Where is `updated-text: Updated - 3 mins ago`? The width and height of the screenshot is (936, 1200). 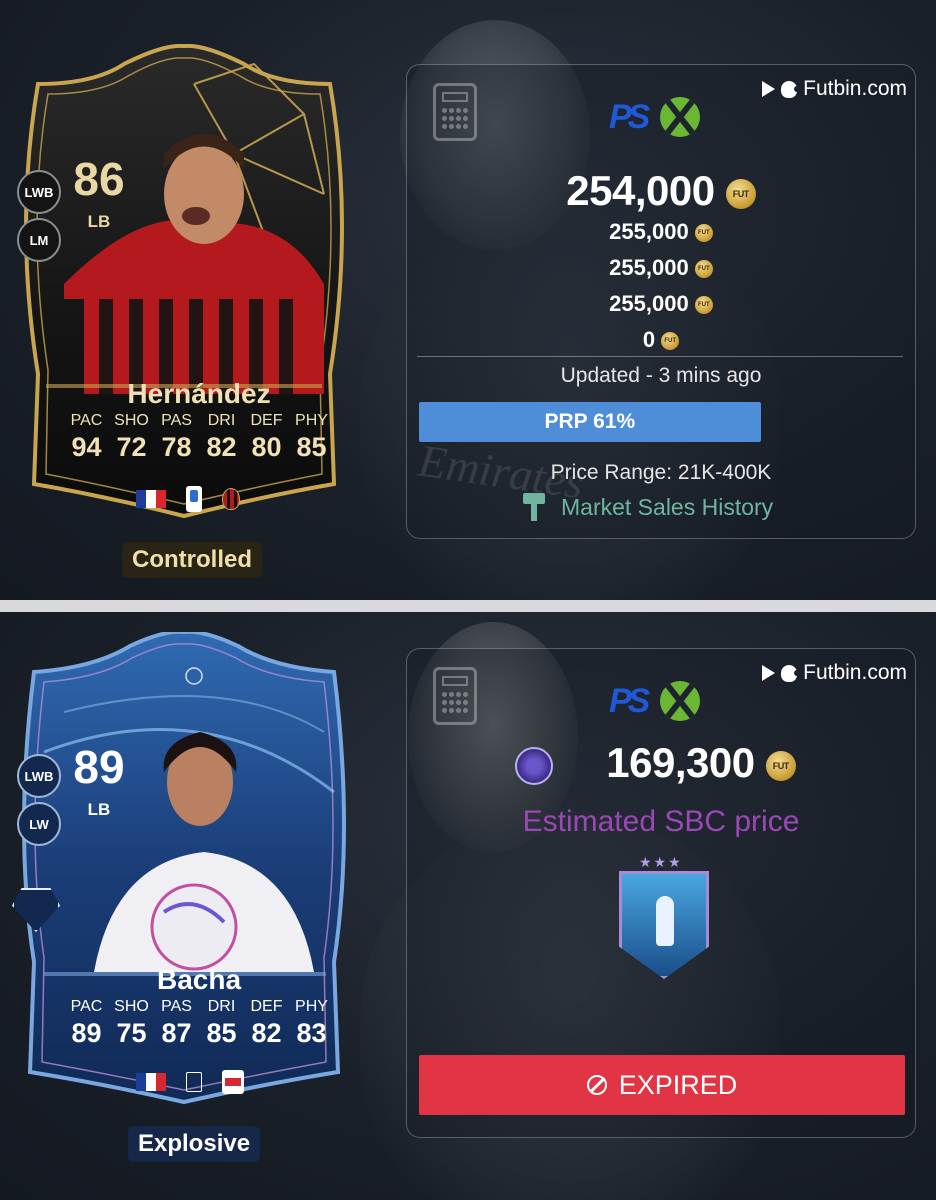
updated-text: Updated - 3 mins ago is located at coordinates (661, 375).